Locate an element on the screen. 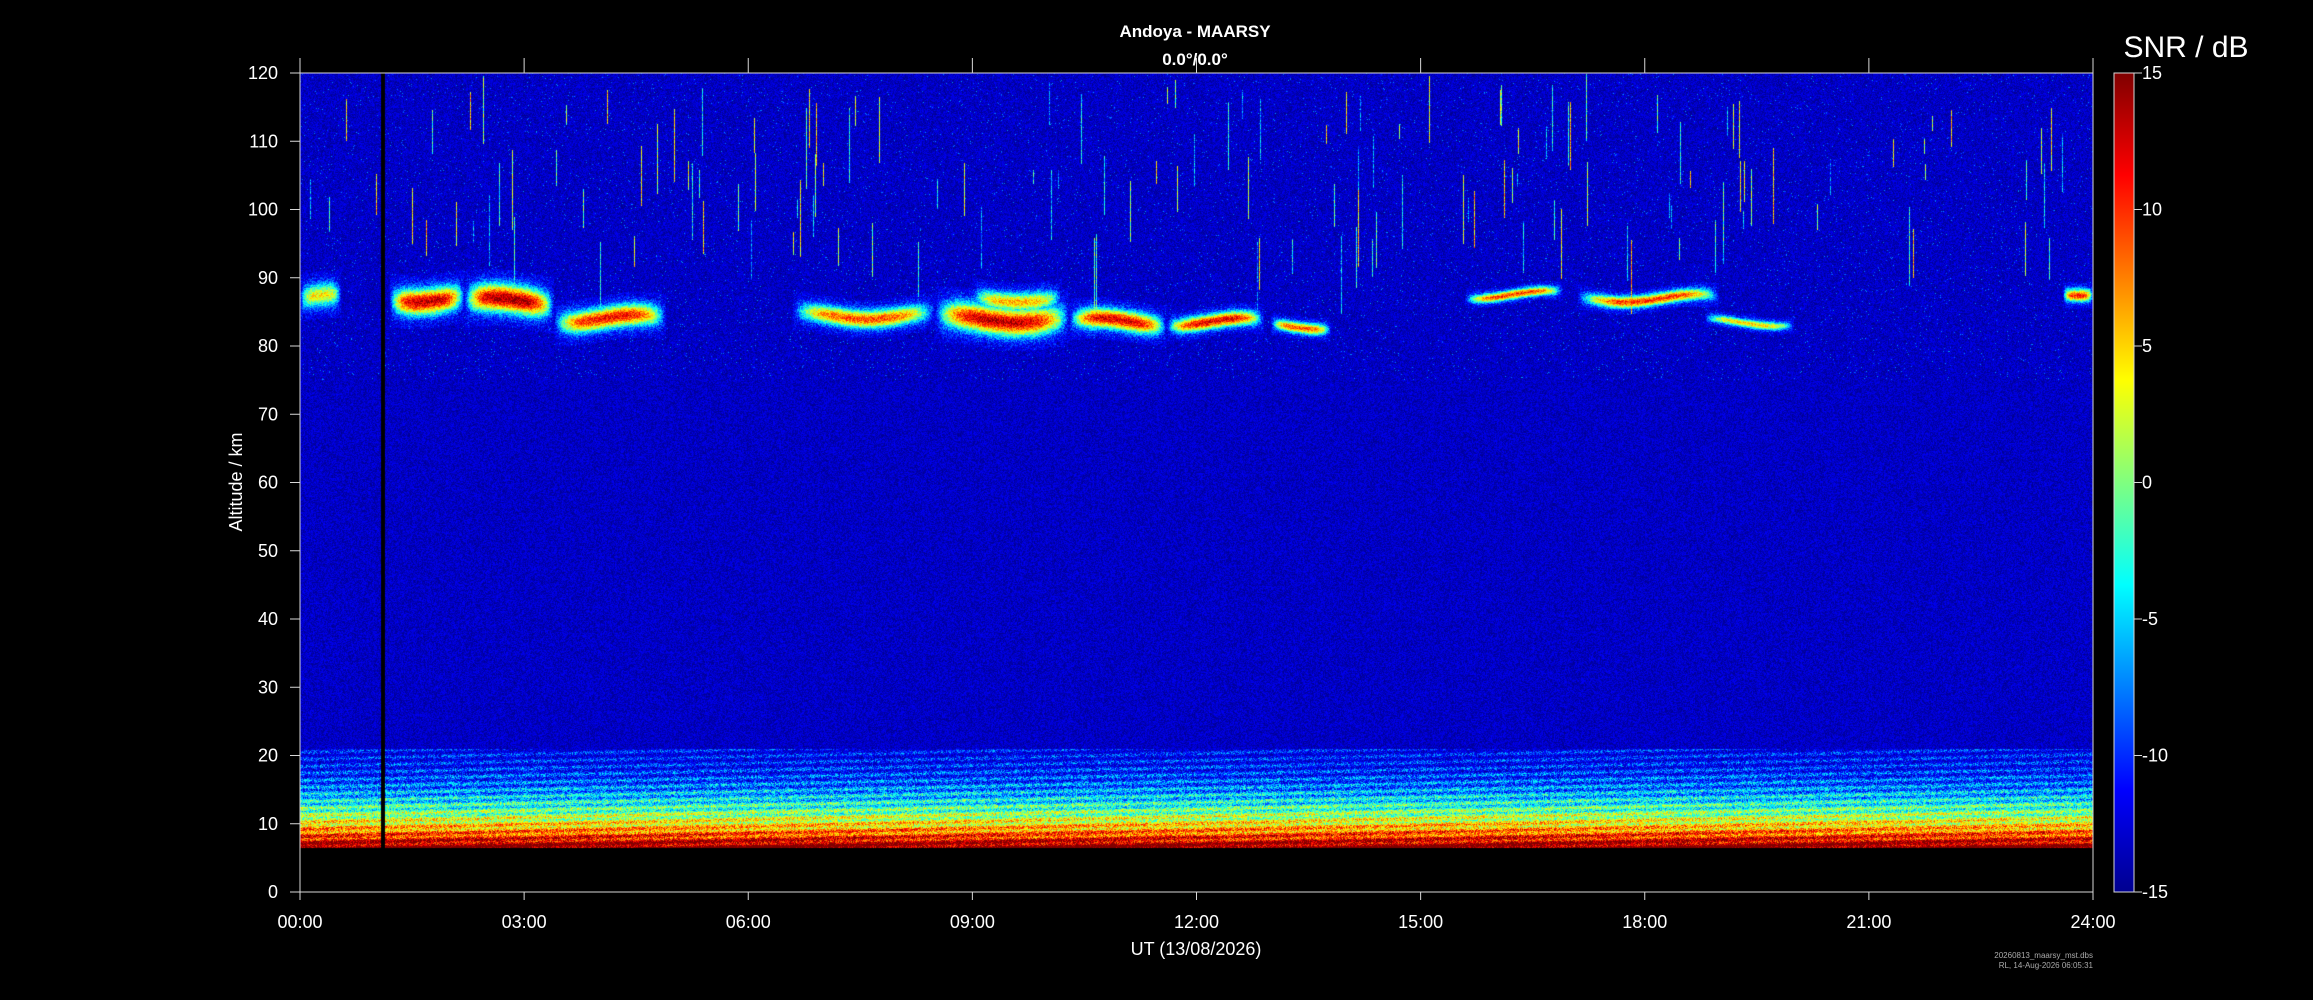  x-tick-label: 09:00 is located at coordinates (972, 922).